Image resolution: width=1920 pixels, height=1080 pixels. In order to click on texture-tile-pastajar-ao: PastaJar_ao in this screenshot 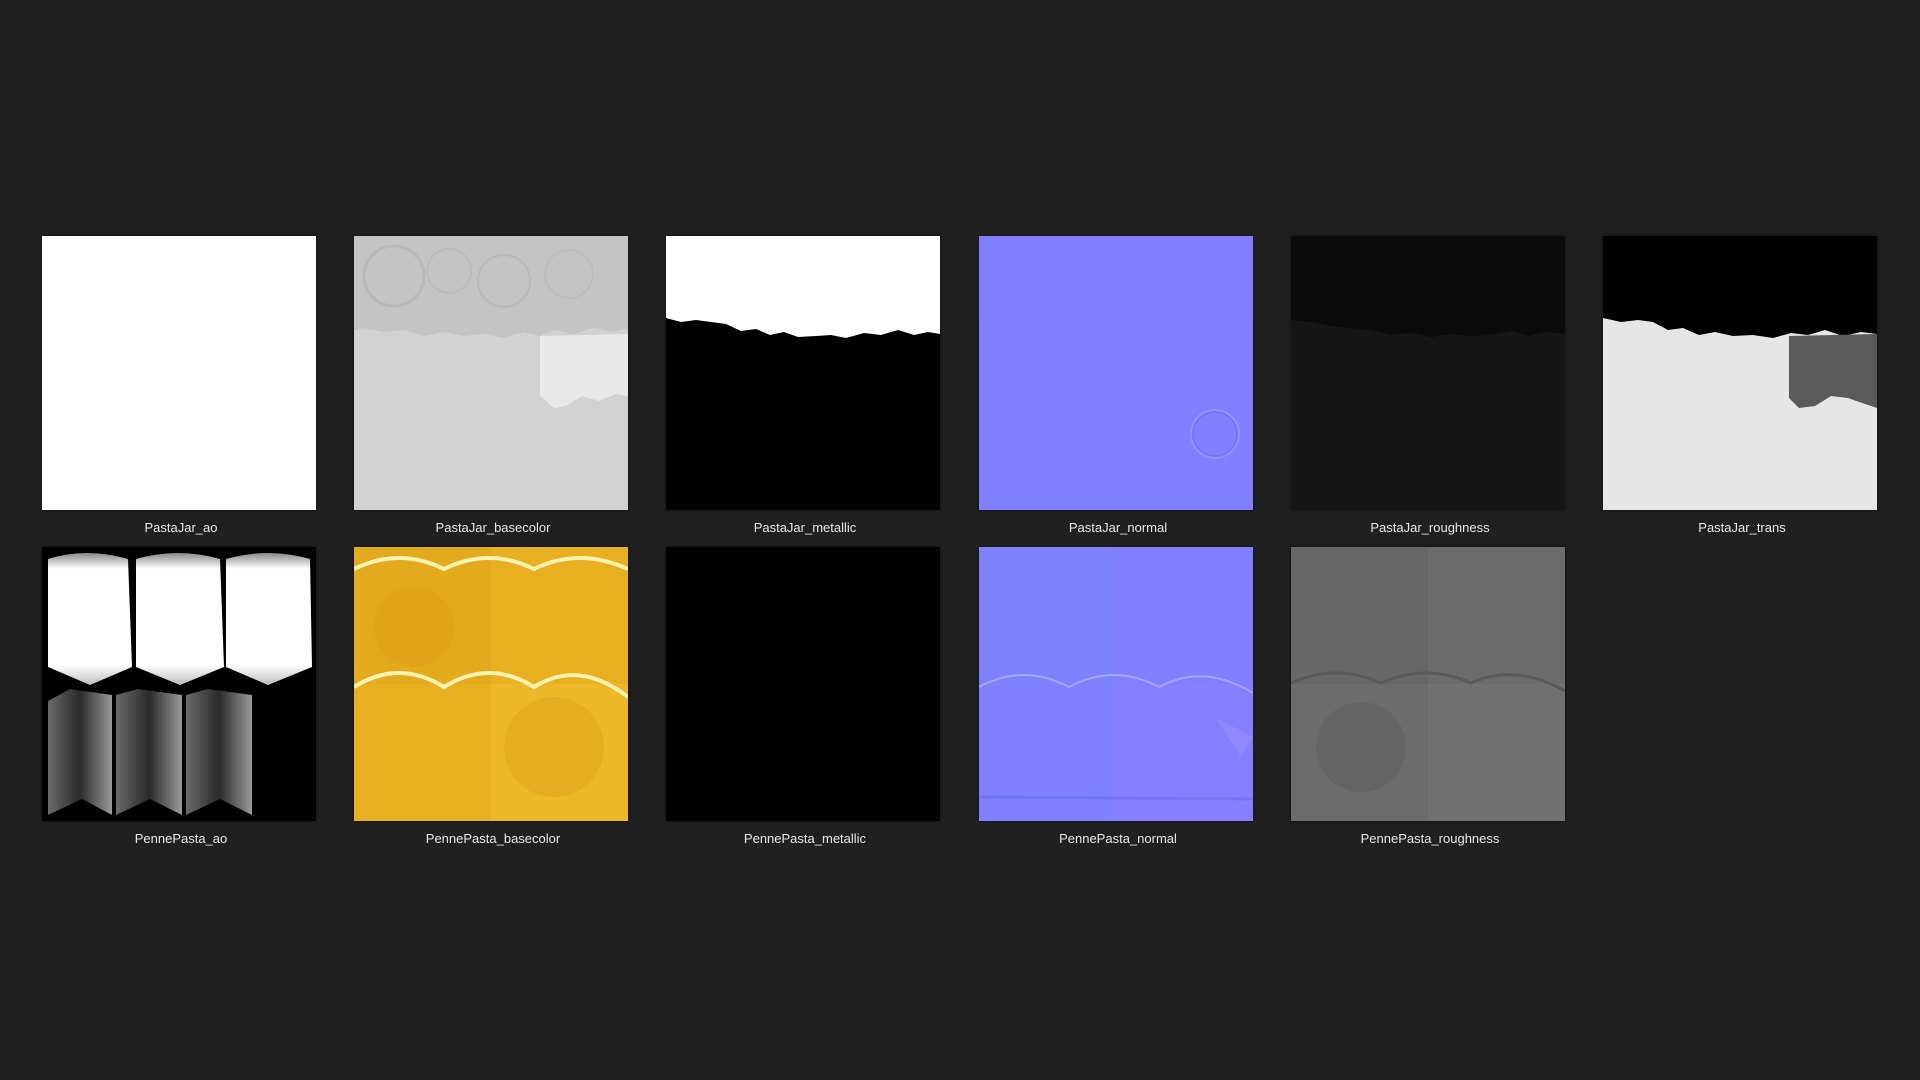, I will do `click(198, 392)`.